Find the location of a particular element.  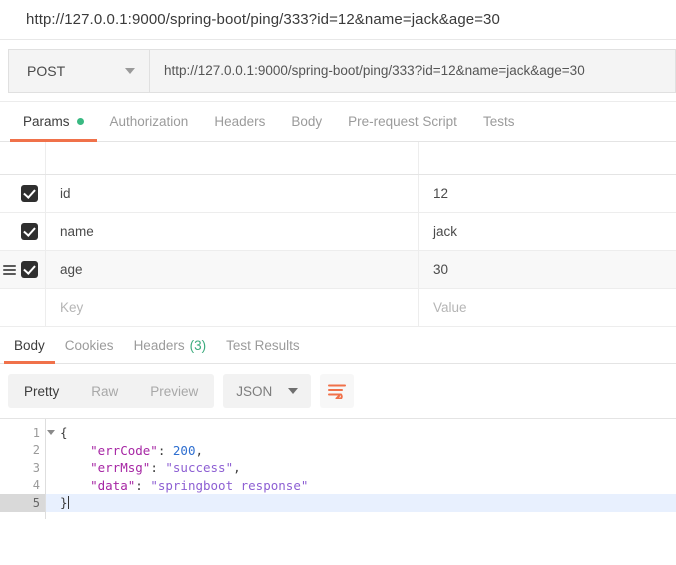

response-tab-headers: Headers (3) is located at coordinates (170, 345).